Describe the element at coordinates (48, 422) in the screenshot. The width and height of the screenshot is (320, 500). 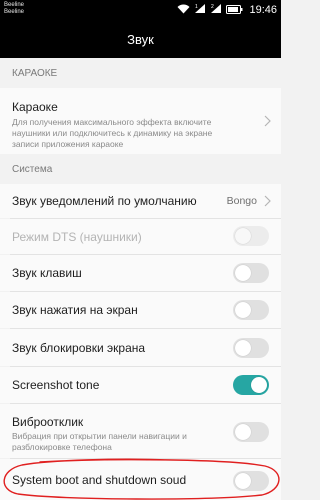
I see `row-title: Виброотклик` at that location.